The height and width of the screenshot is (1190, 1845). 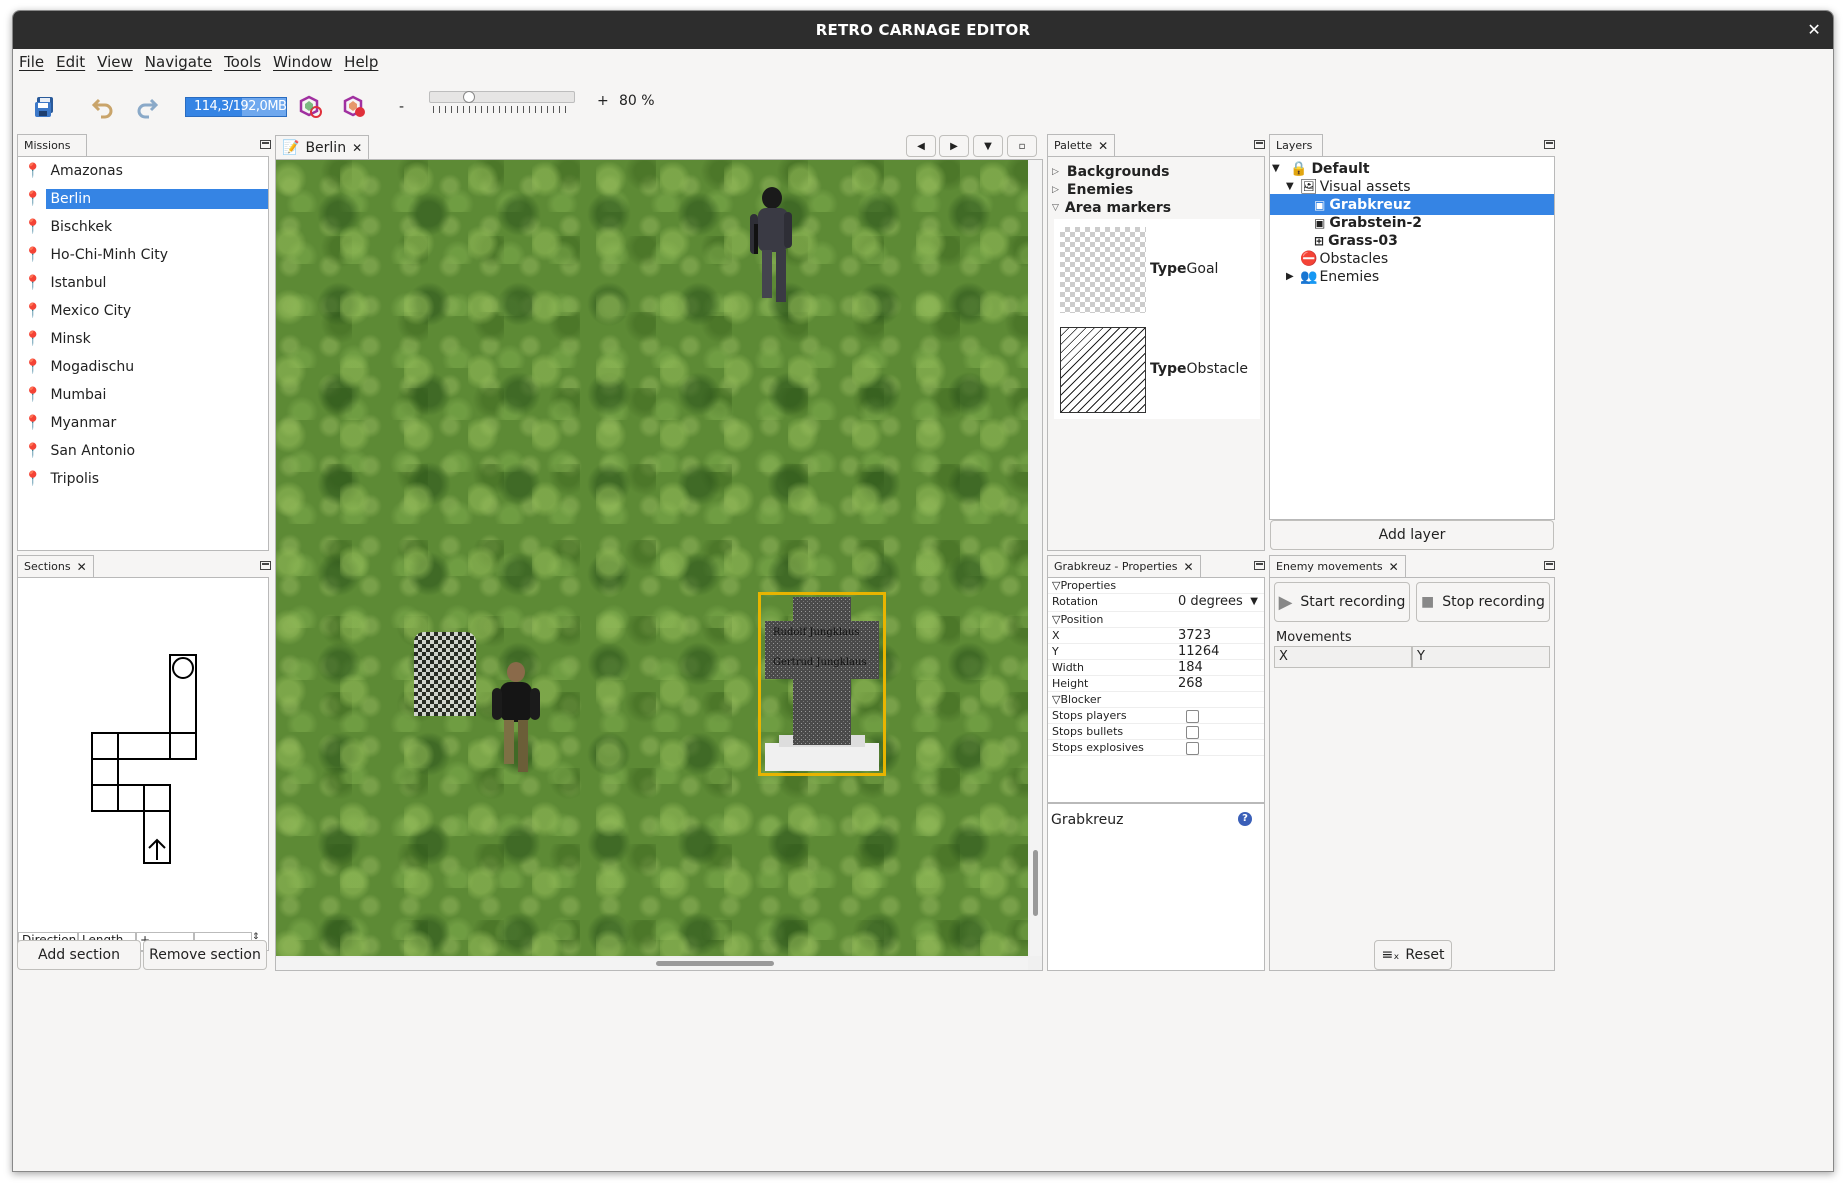 I want to click on group-position: ▽Position, so click(x=1156, y=620).